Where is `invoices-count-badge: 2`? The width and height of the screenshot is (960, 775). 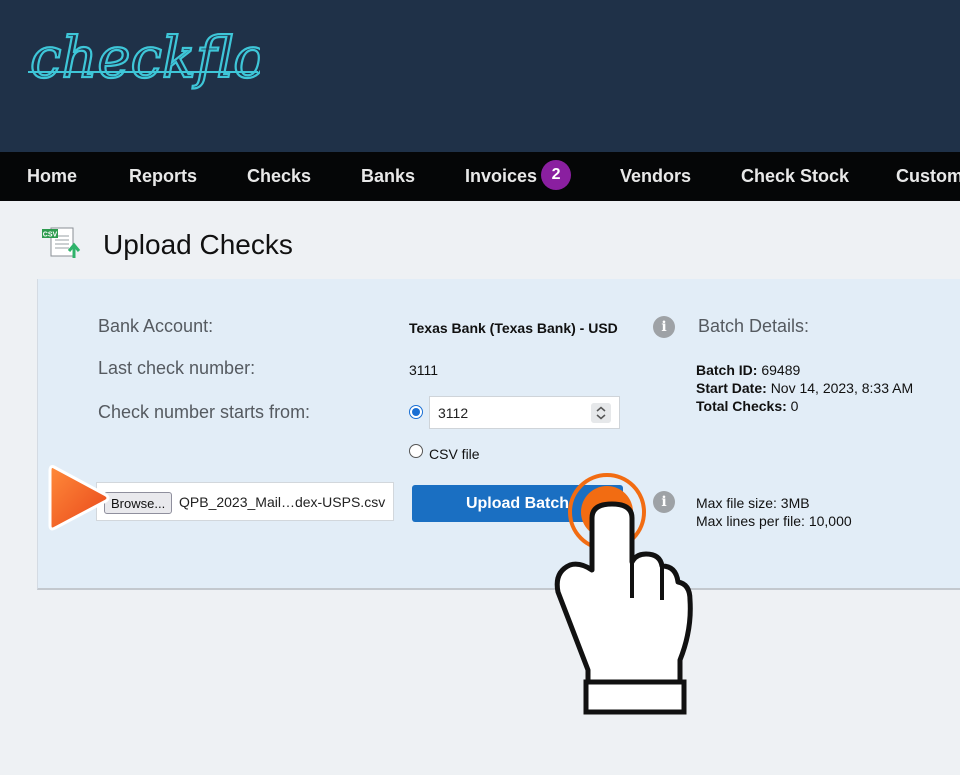 invoices-count-badge: 2 is located at coordinates (556, 175).